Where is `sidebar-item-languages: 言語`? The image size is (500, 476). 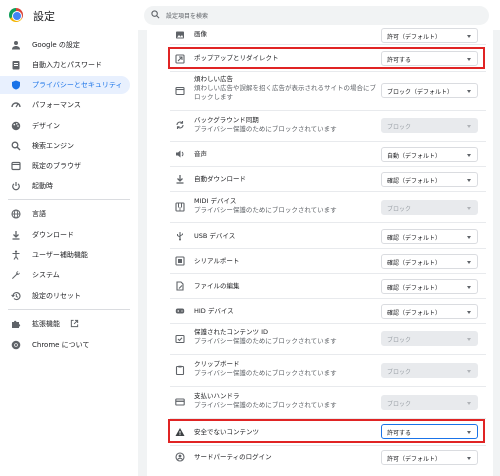 sidebar-item-languages: 言語 is located at coordinates (65, 214).